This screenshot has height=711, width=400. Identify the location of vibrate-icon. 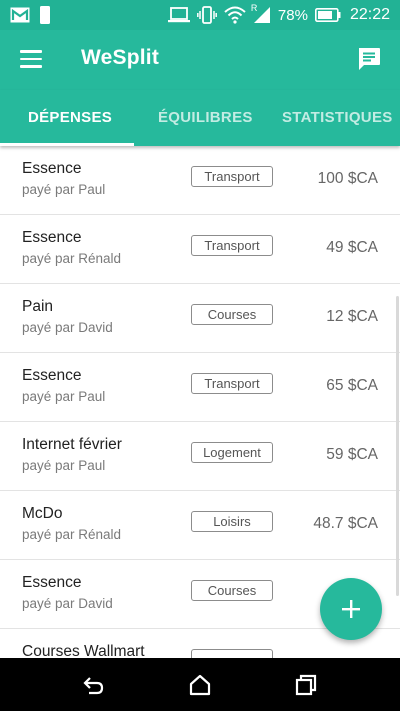
(206, 15).